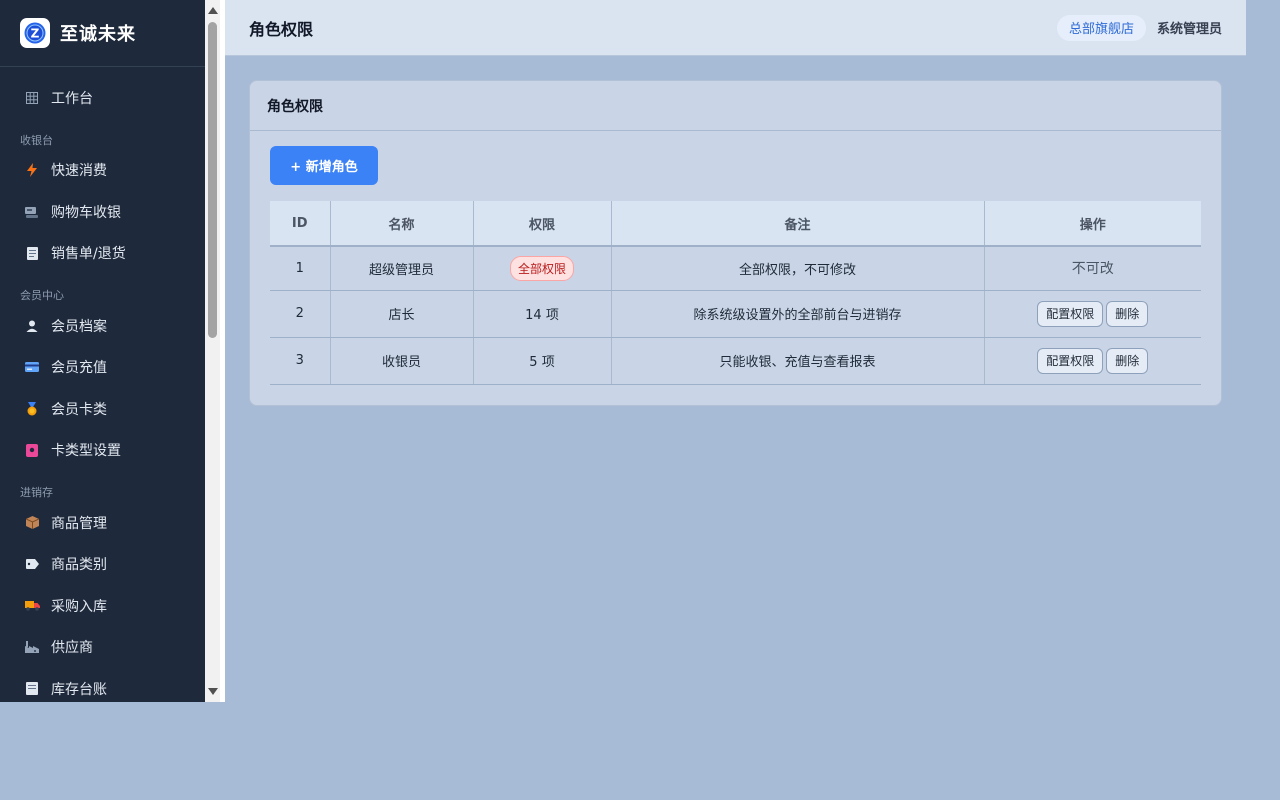 The height and width of the screenshot is (800, 1280). I want to click on cell-actions: 不可改, so click(1092, 268).